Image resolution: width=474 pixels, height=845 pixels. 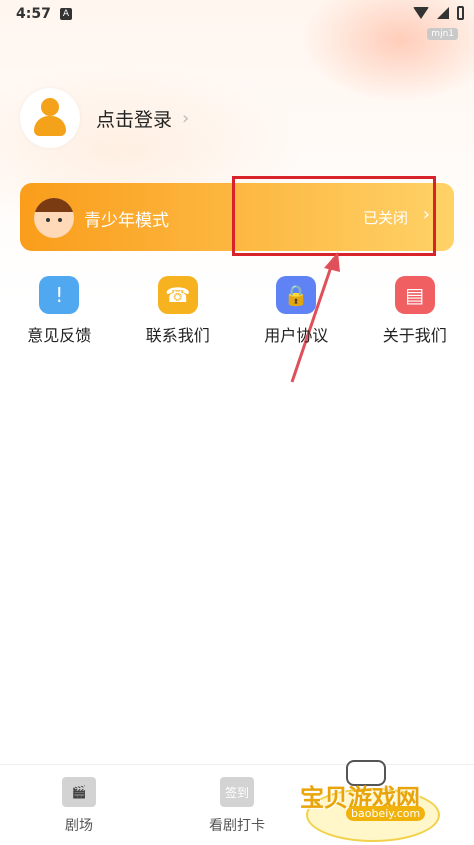 What do you see at coordinates (59, 295) in the screenshot?
I see `feedback-icon: !` at bounding box center [59, 295].